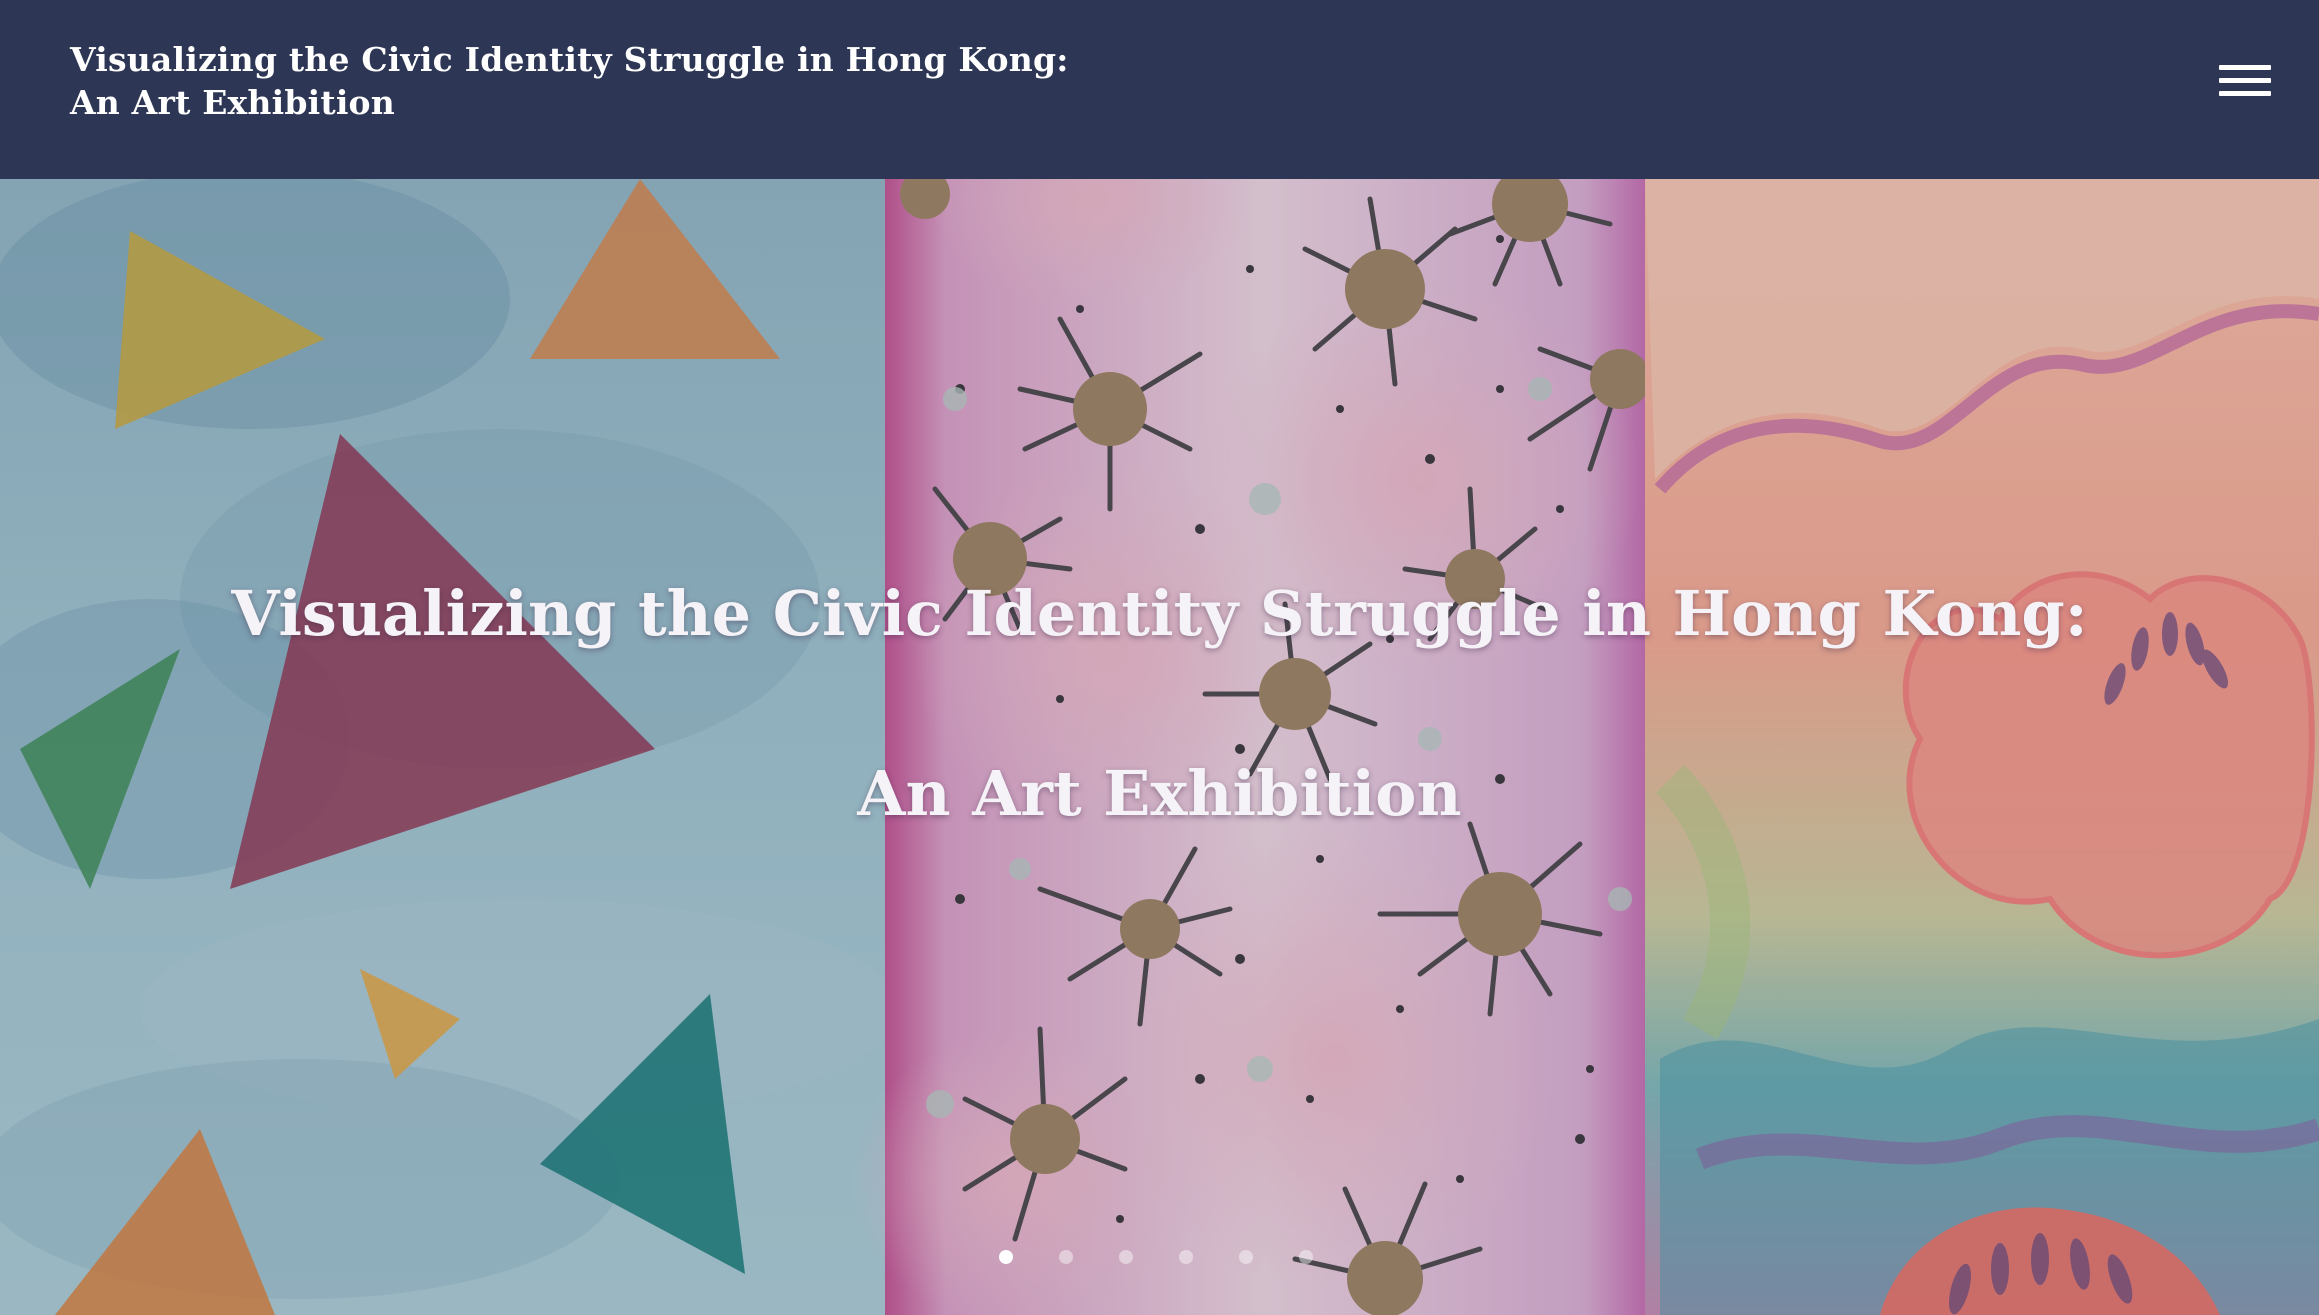 Image resolution: width=2319 pixels, height=1315 pixels. What do you see at coordinates (2245, 67) in the screenshot?
I see `menu-bar-top` at bounding box center [2245, 67].